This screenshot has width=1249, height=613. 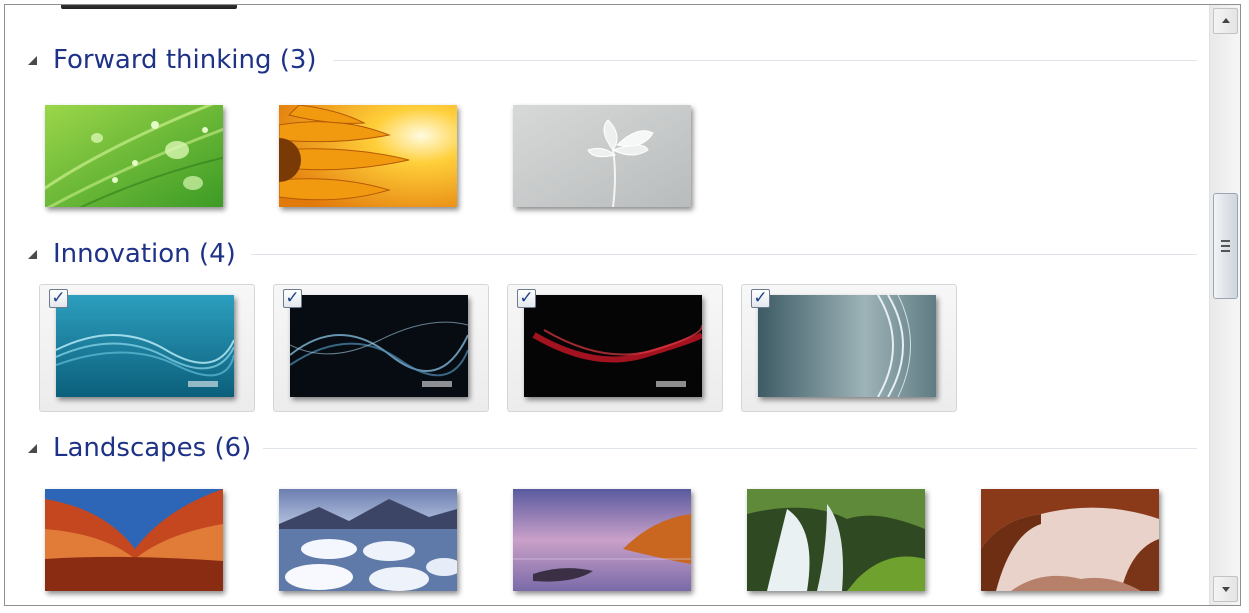 I want to click on group-header-innovation: Innovation (4), so click(x=611, y=254).